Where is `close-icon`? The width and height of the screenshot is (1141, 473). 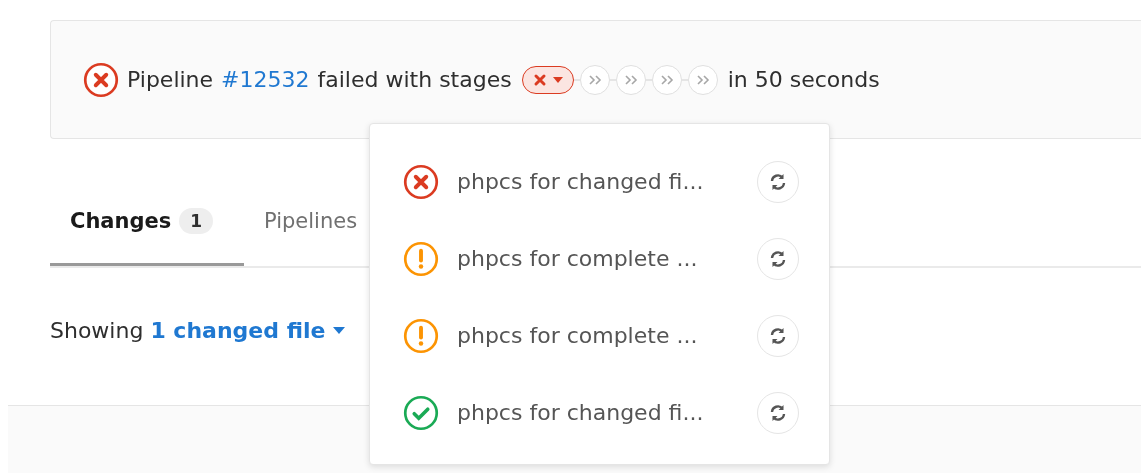 close-icon is located at coordinates (539, 79).